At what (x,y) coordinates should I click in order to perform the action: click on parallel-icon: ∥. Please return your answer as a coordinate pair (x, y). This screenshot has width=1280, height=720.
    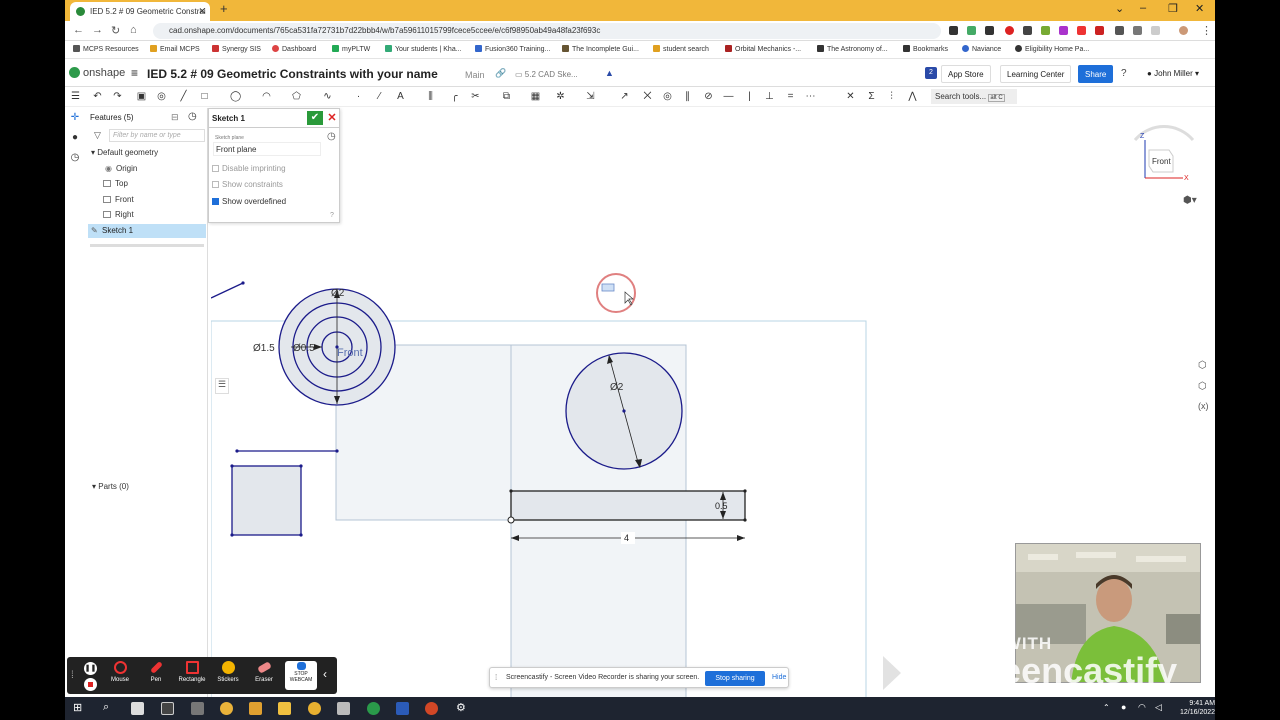
    Looking at the image, I should click on (687, 96).